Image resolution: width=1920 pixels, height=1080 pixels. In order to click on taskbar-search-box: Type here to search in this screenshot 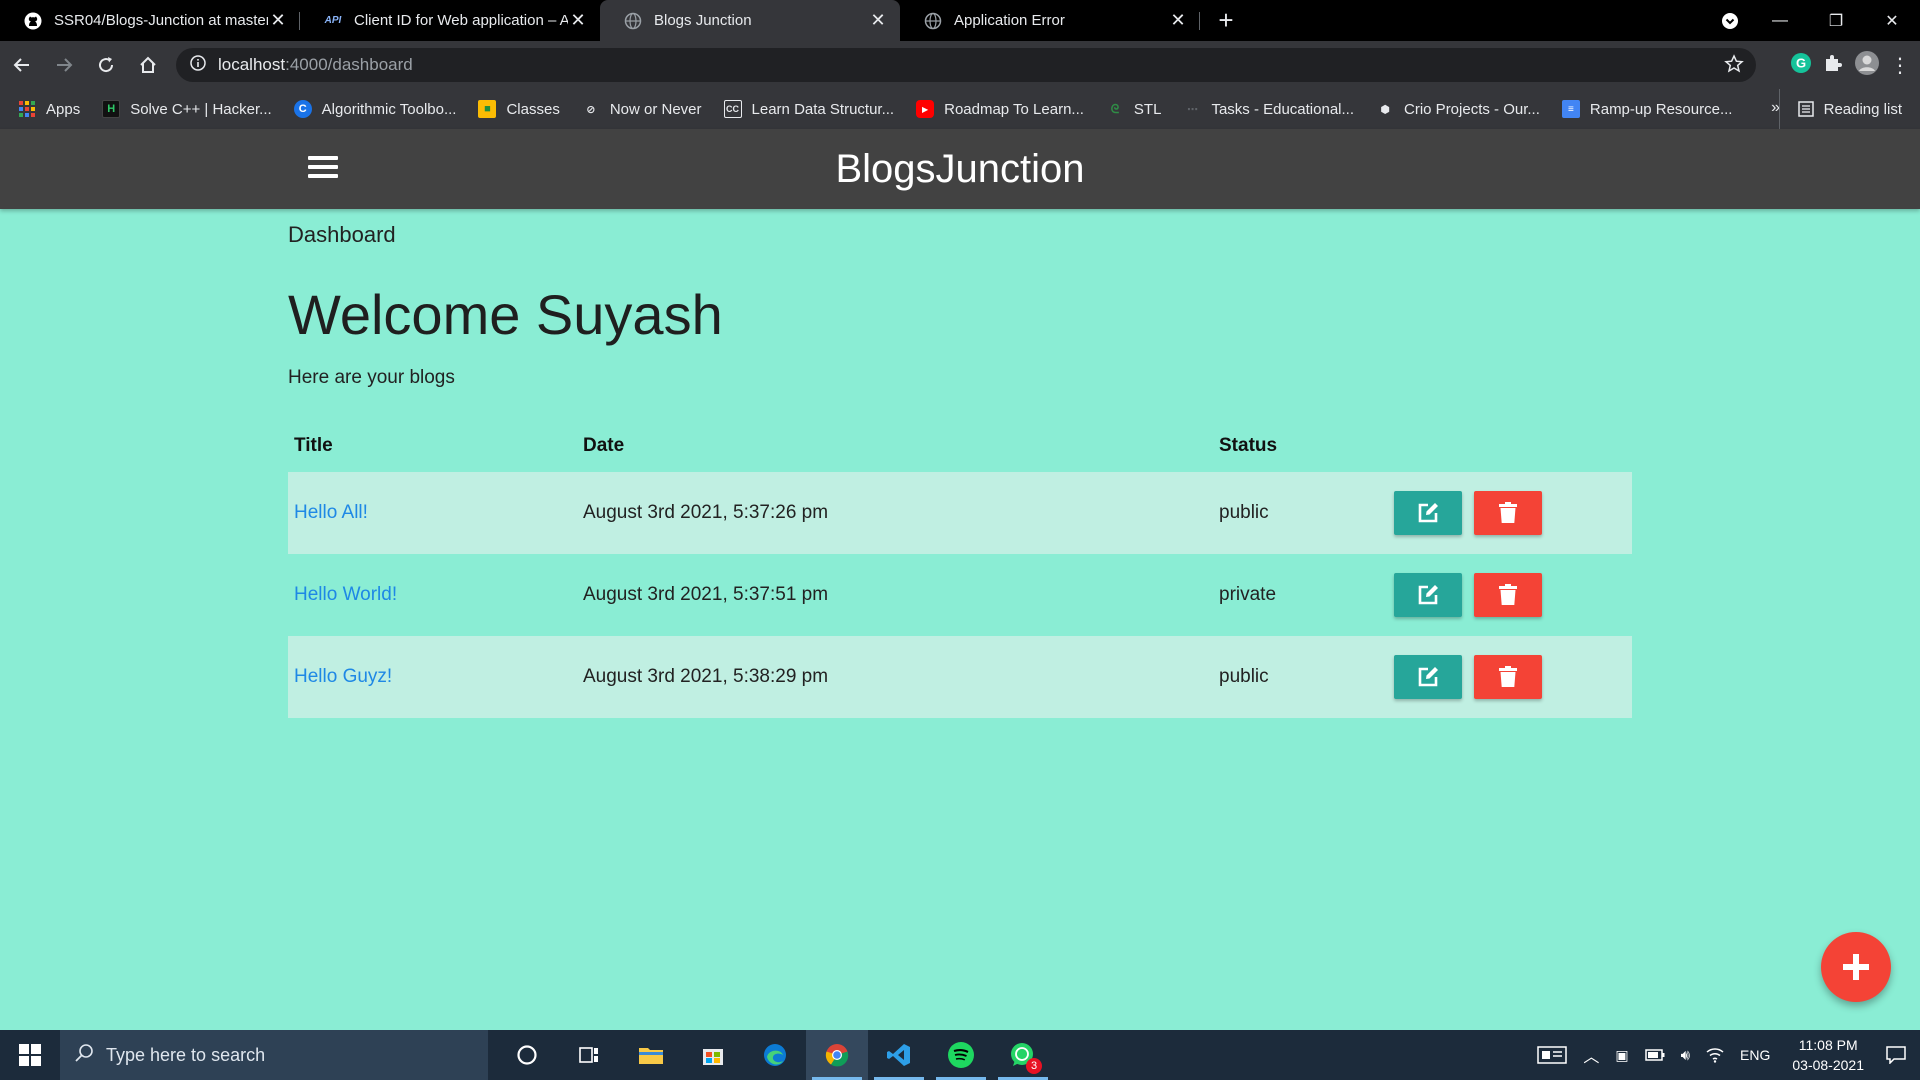, I will do `click(274, 1055)`.